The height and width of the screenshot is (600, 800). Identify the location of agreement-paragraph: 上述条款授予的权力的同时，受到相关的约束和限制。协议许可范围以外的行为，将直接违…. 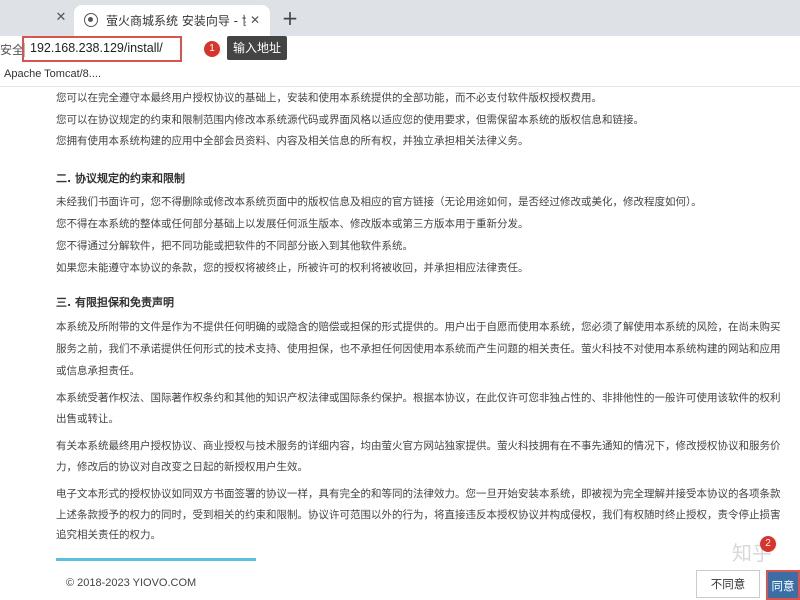
(418, 515).